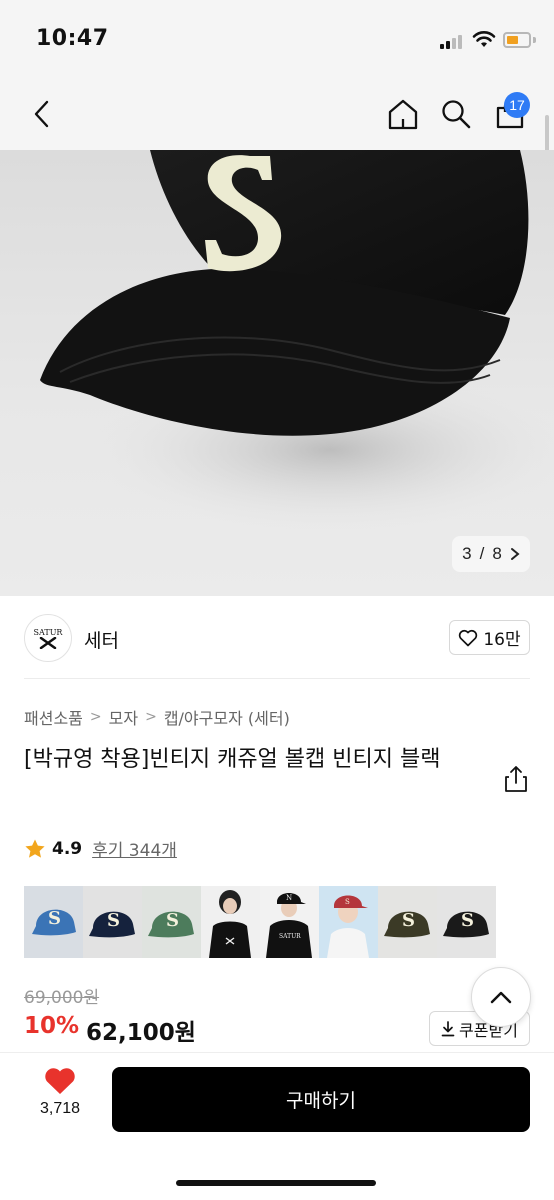 The height and width of the screenshot is (1200, 554). What do you see at coordinates (467, 553) in the screenshot?
I see `image-counter-current: 3` at bounding box center [467, 553].